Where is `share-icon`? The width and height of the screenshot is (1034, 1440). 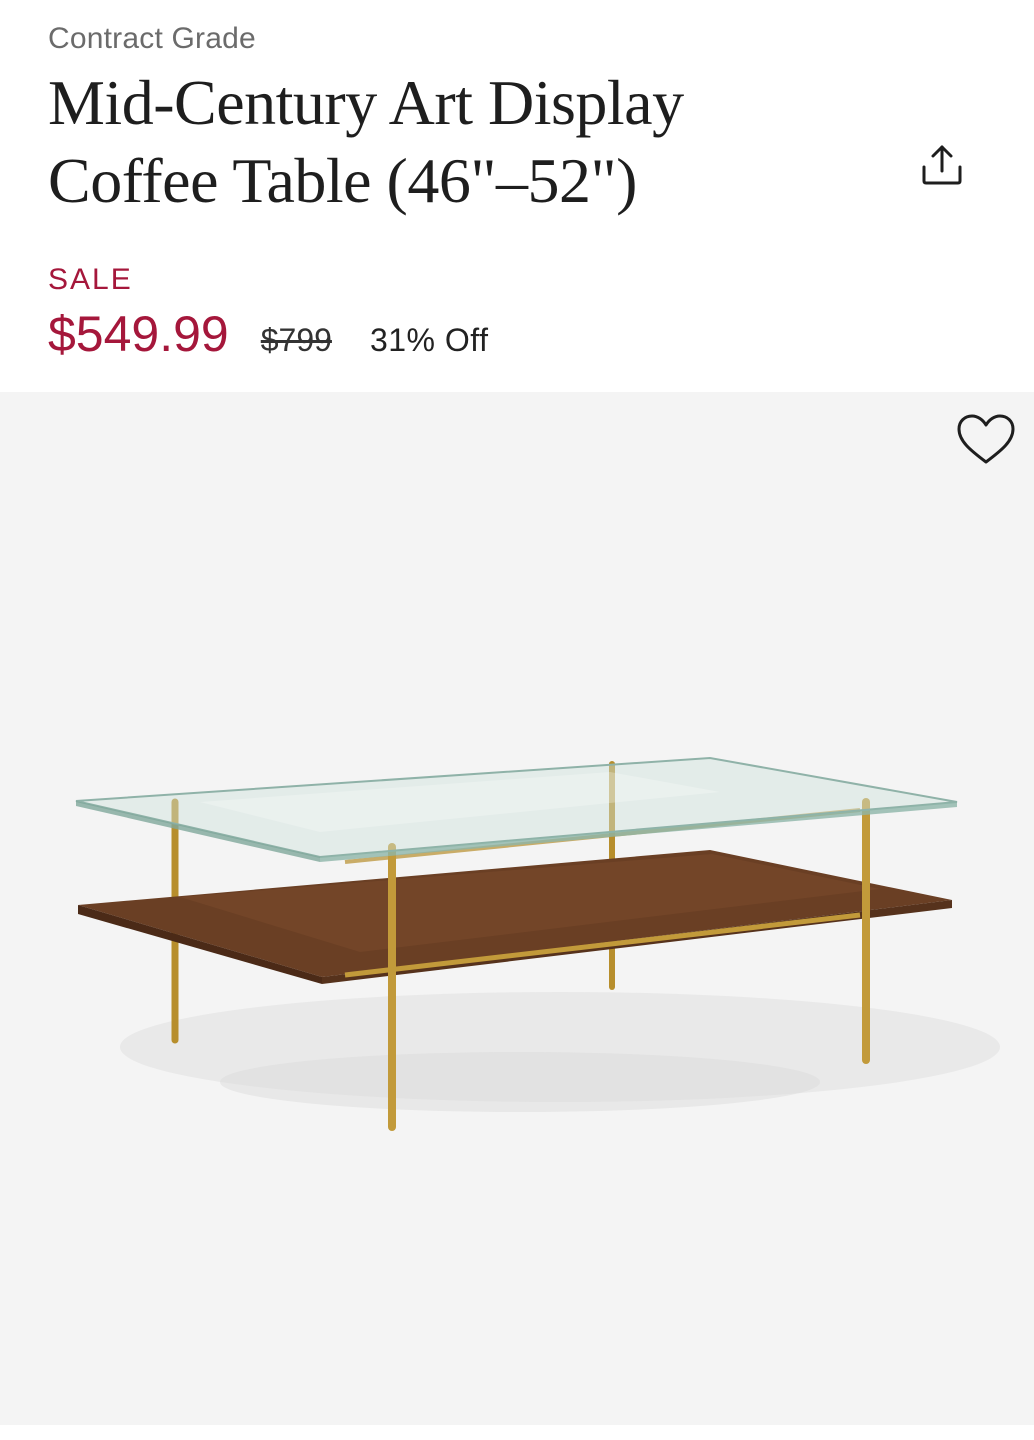
share-icon is located at coordinates (942, 165).